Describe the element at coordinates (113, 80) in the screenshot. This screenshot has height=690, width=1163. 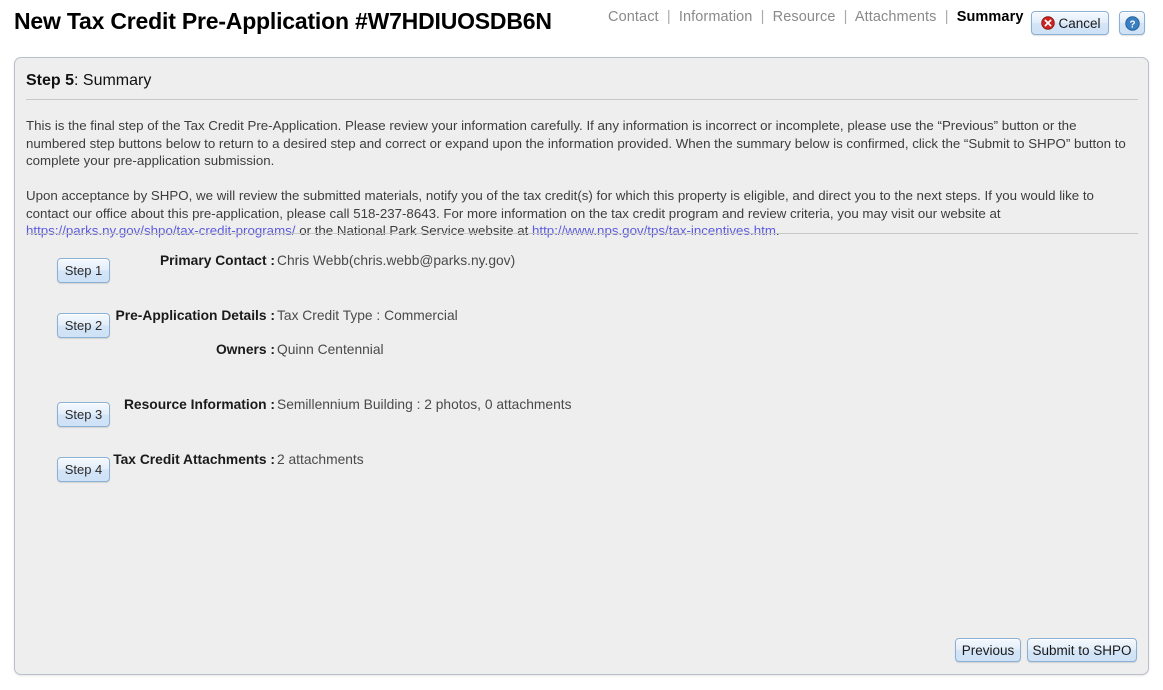
I see `panel-heading-title: : Summary` at that location.